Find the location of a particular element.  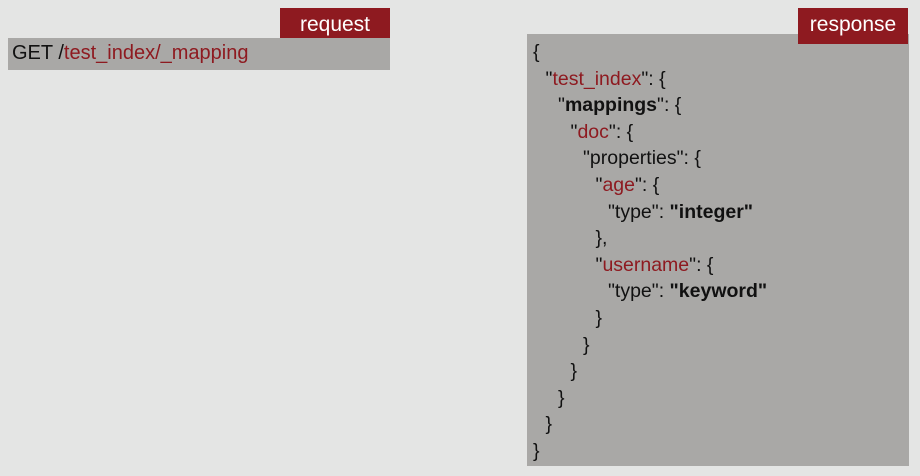

response-token: "keyword" is located at coordinates (718, 291).